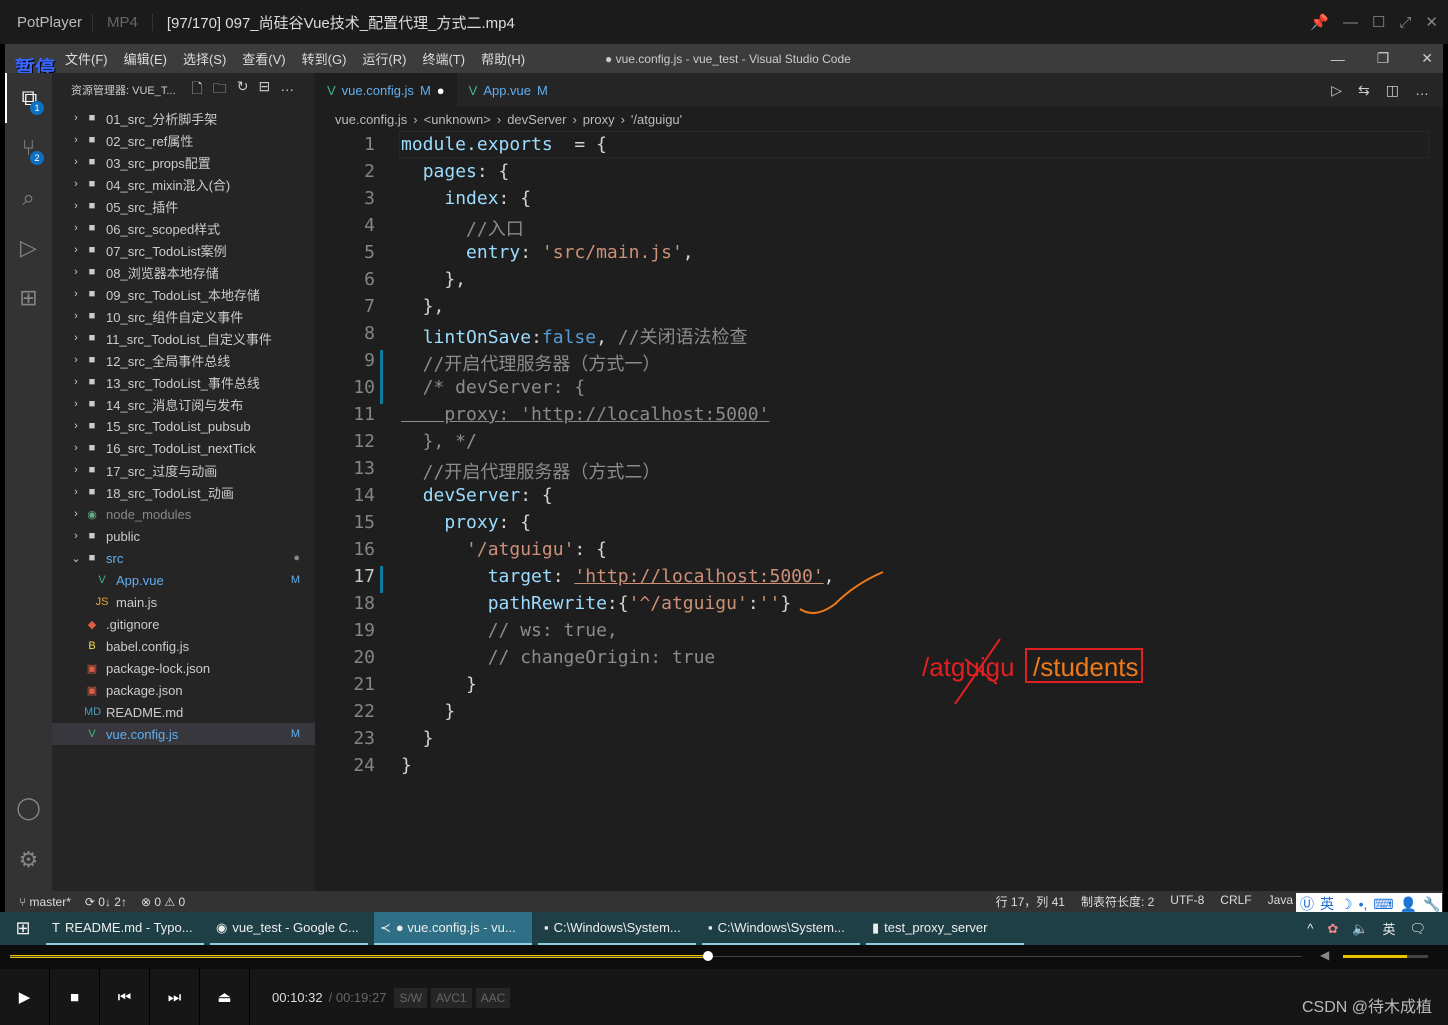 Image resolution: width=1448 pixels, height=1025 pixels. Describe the element at coordinates (183, 382) in the screenshot. I see `tree-item: › ■ 13_src_TodoList_事件总线` at that location.